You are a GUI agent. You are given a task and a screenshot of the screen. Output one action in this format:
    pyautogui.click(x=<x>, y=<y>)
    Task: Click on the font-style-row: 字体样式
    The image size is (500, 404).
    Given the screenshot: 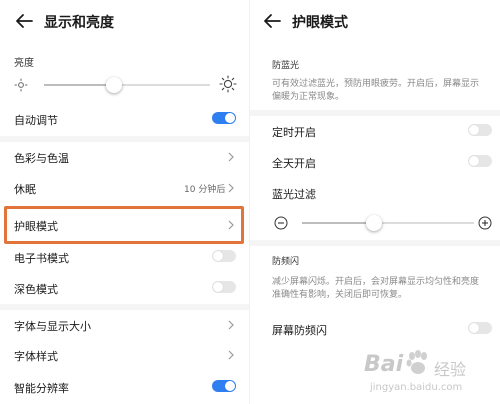 What is the action you would take?
    pyautogui.click(x=125, y=355)
    